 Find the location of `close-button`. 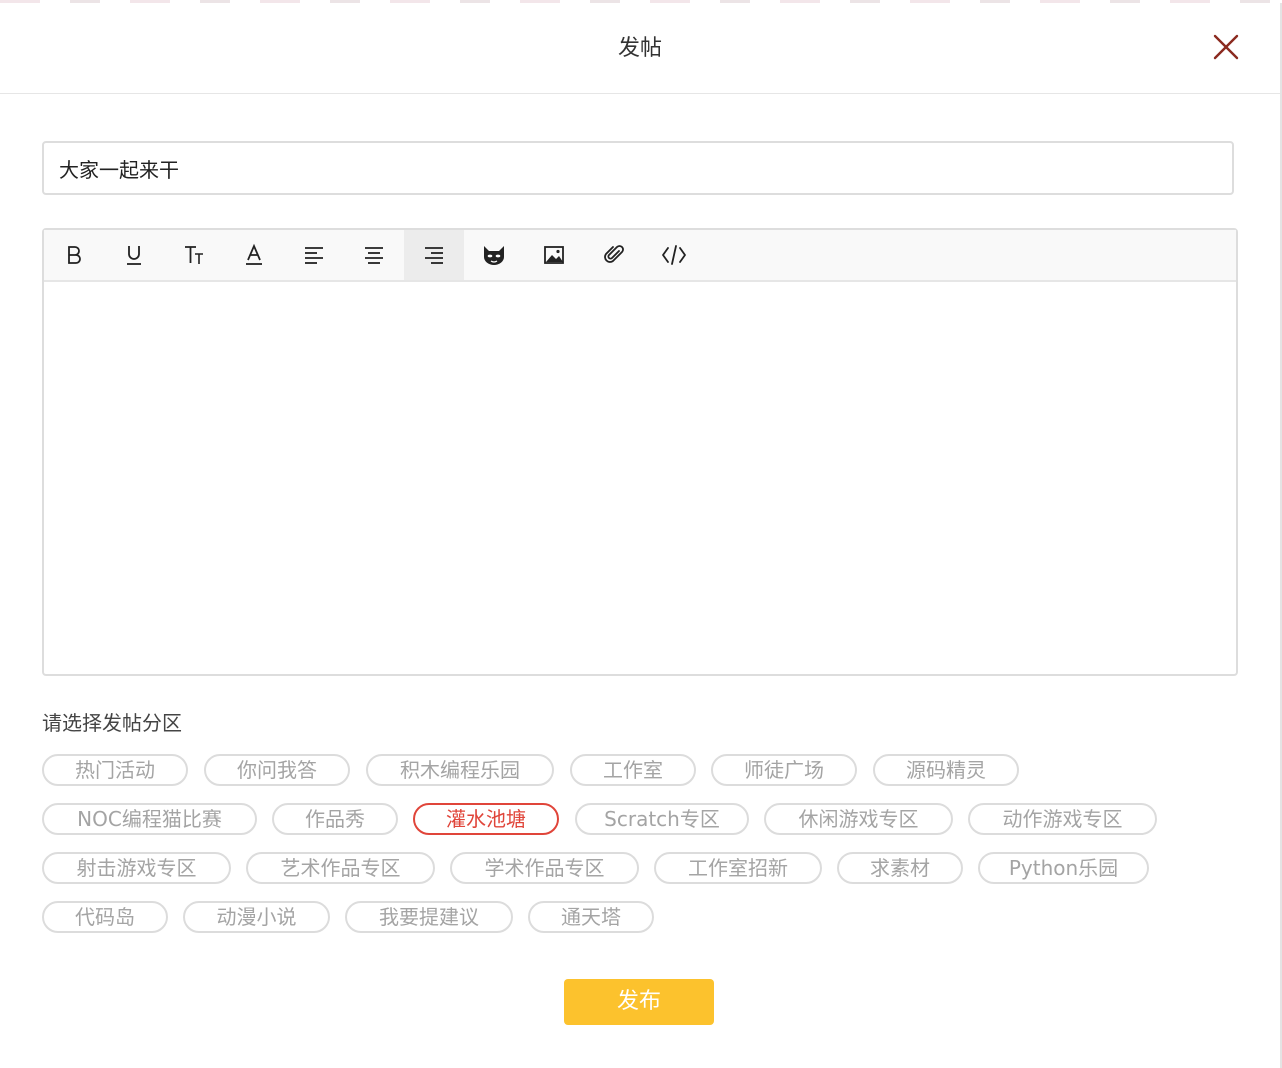

close-button is located at coordinates (1226, 47).